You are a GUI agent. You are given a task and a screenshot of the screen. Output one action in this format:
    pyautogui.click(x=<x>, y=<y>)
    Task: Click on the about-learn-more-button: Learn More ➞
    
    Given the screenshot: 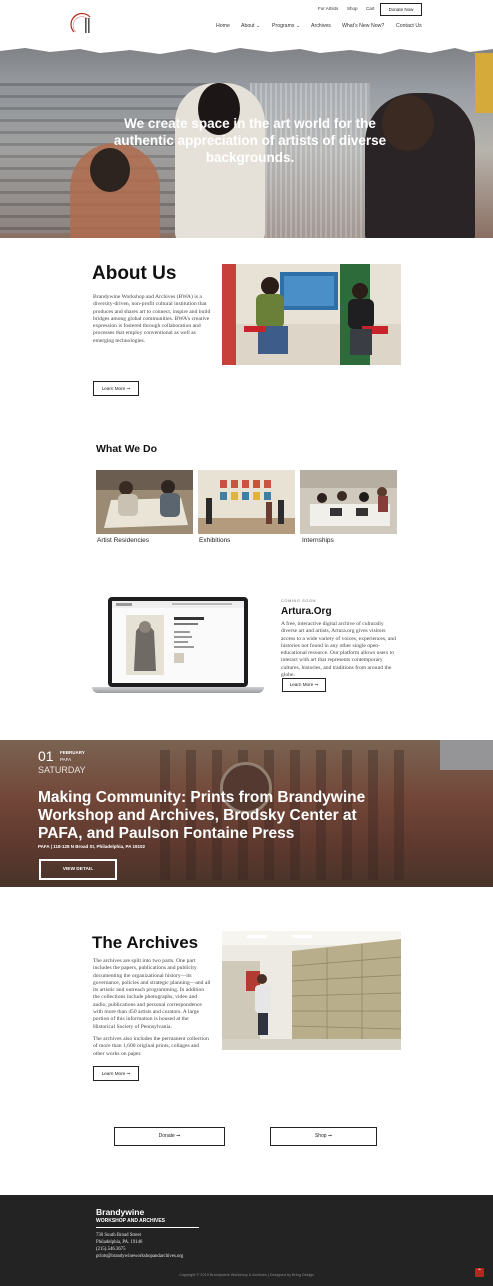 What is the action you would take?
    pyautogui.click(x=116, y=388)
    